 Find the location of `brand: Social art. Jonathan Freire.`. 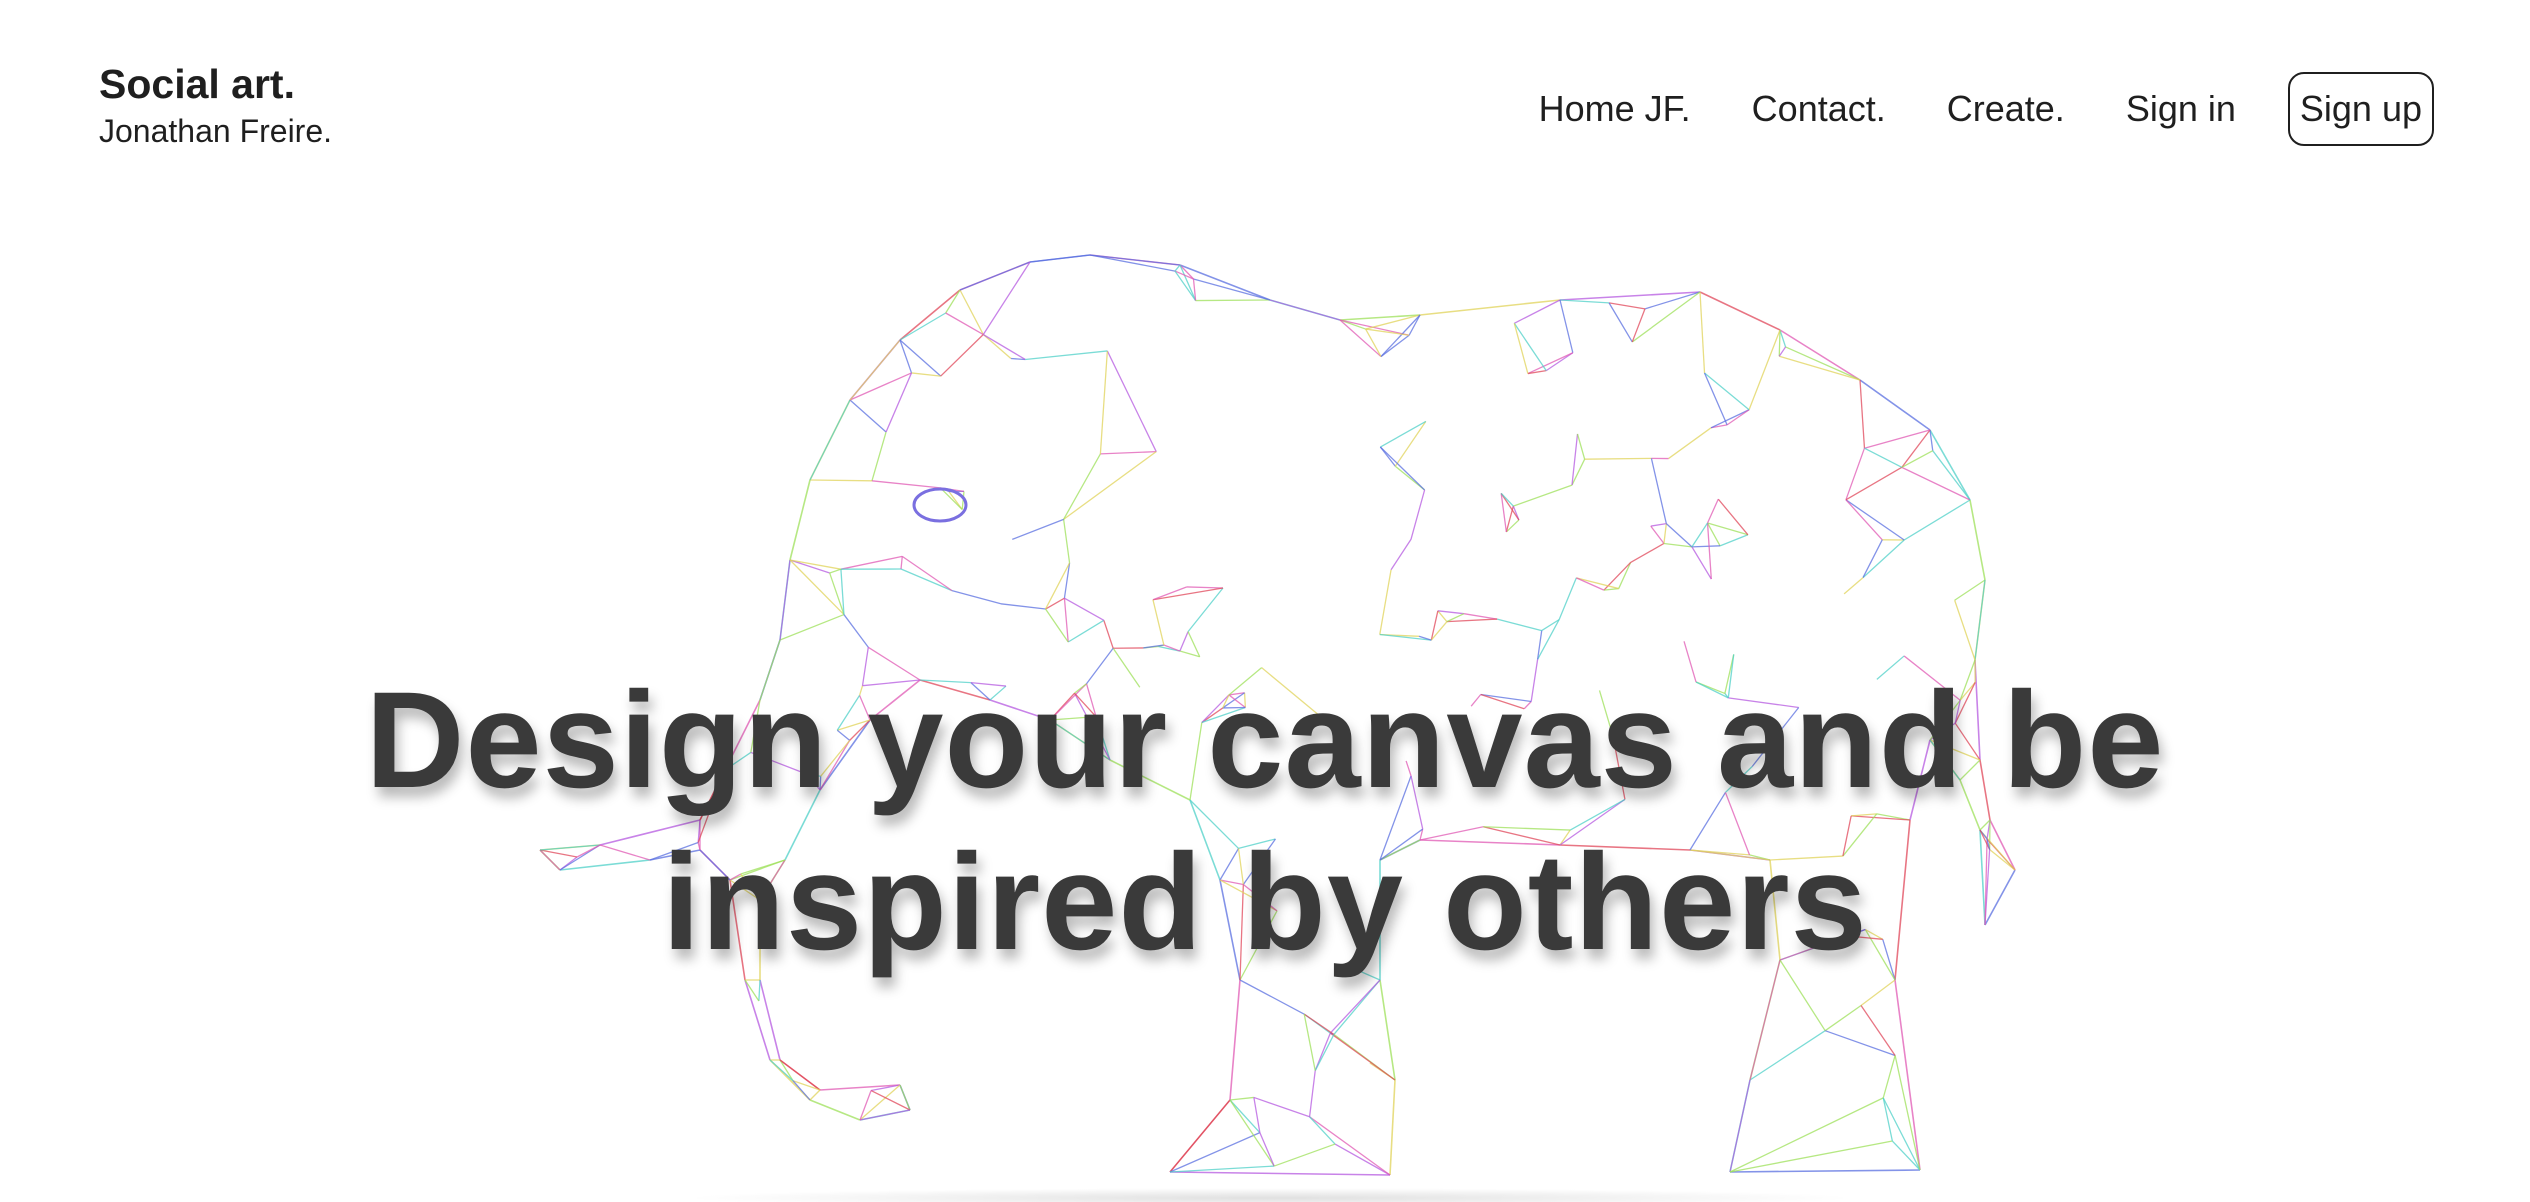

brand: Social art. Jonathan Freire. is located at coordinates (216, 106).